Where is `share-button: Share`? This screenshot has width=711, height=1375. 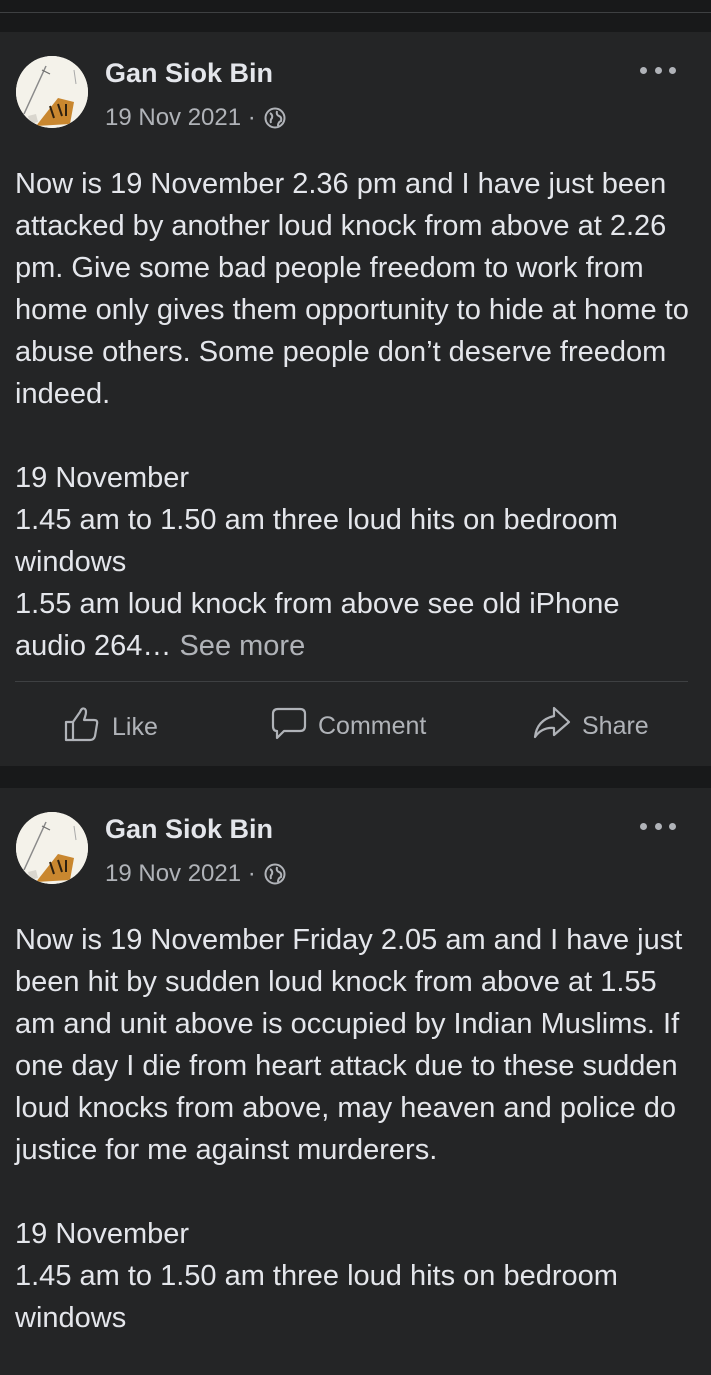
share-button: Share is located at coordinates (590, 726).